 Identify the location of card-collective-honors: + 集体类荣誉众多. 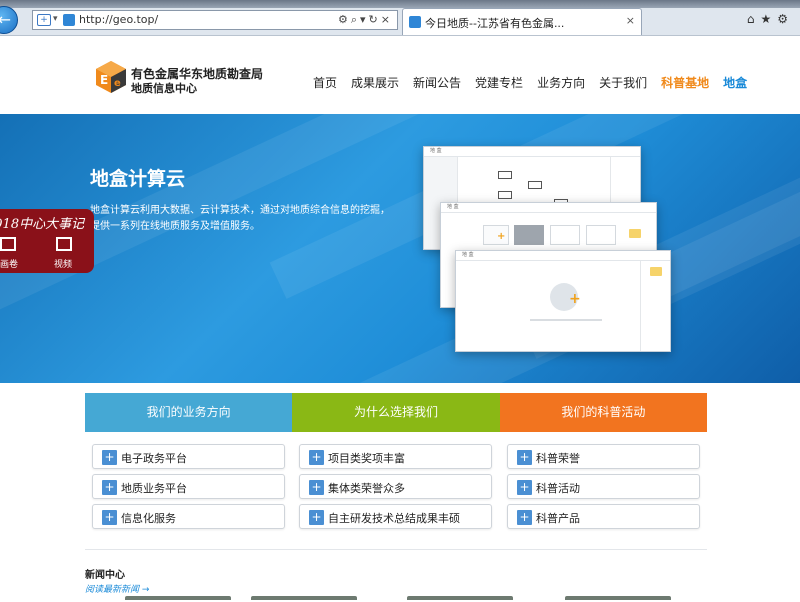
(395, 486).